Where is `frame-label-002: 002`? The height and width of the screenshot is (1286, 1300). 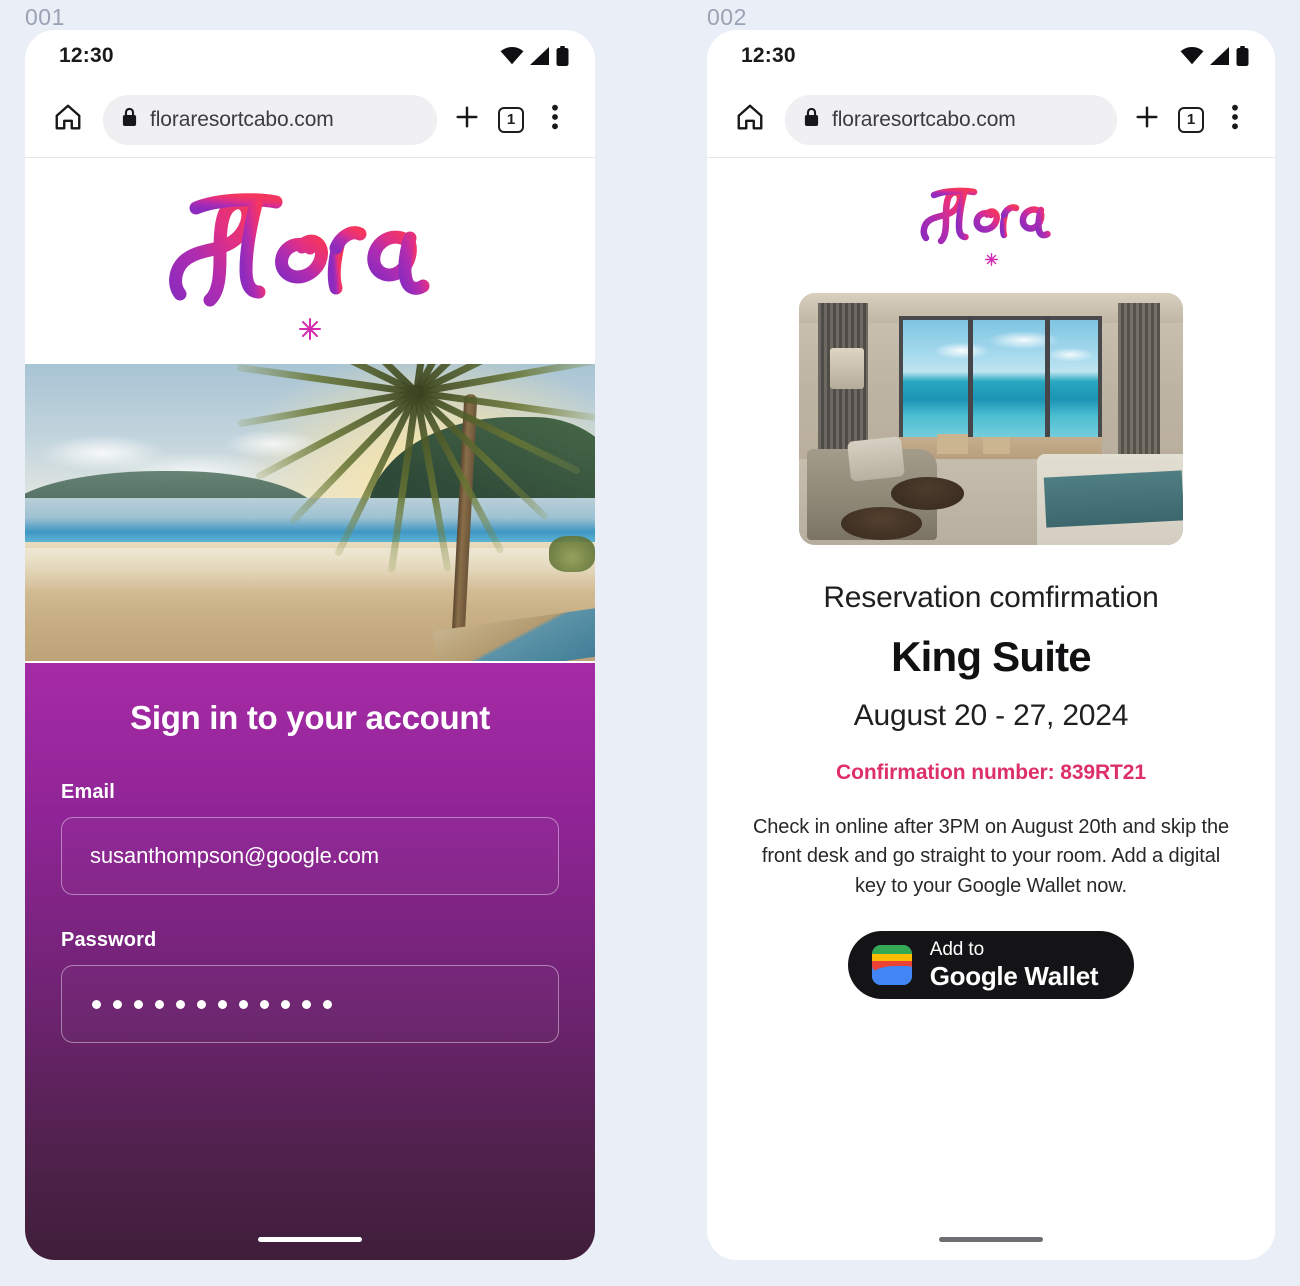
frame-label-002: 002 is located at coordinates (727, 17).